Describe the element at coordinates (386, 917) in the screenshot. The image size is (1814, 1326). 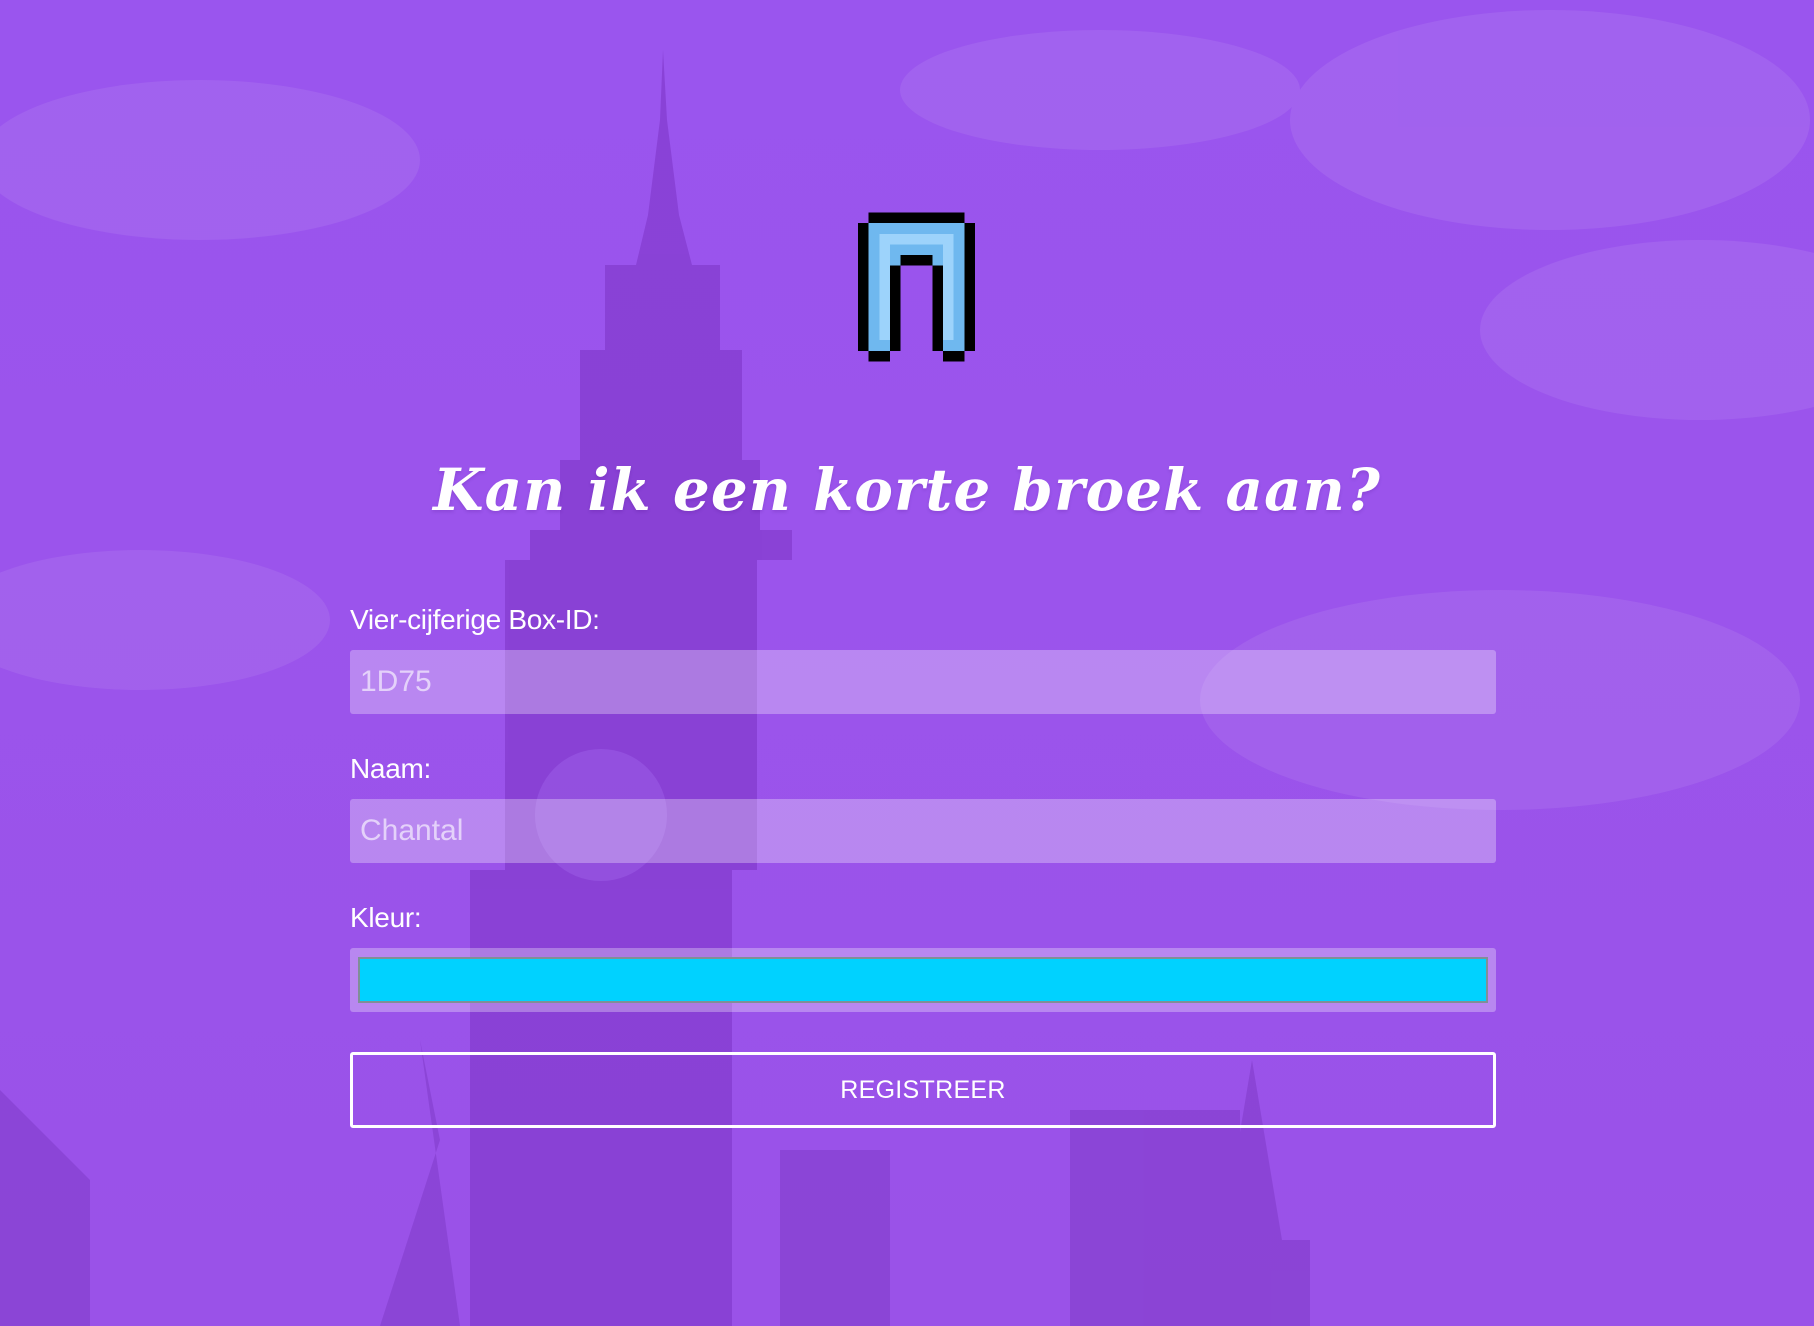
I see `color-label: Kleur:` at that location.